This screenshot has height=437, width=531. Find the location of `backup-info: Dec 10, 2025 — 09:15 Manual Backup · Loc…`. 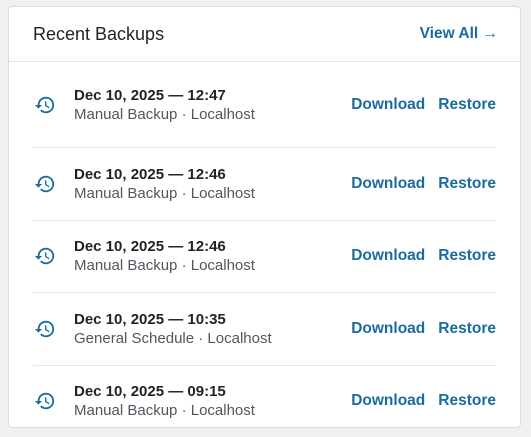

backup-info: Dec 10, 2025 — 09:15 Manual Backup · Loc… is located at coordinates (212, 401).